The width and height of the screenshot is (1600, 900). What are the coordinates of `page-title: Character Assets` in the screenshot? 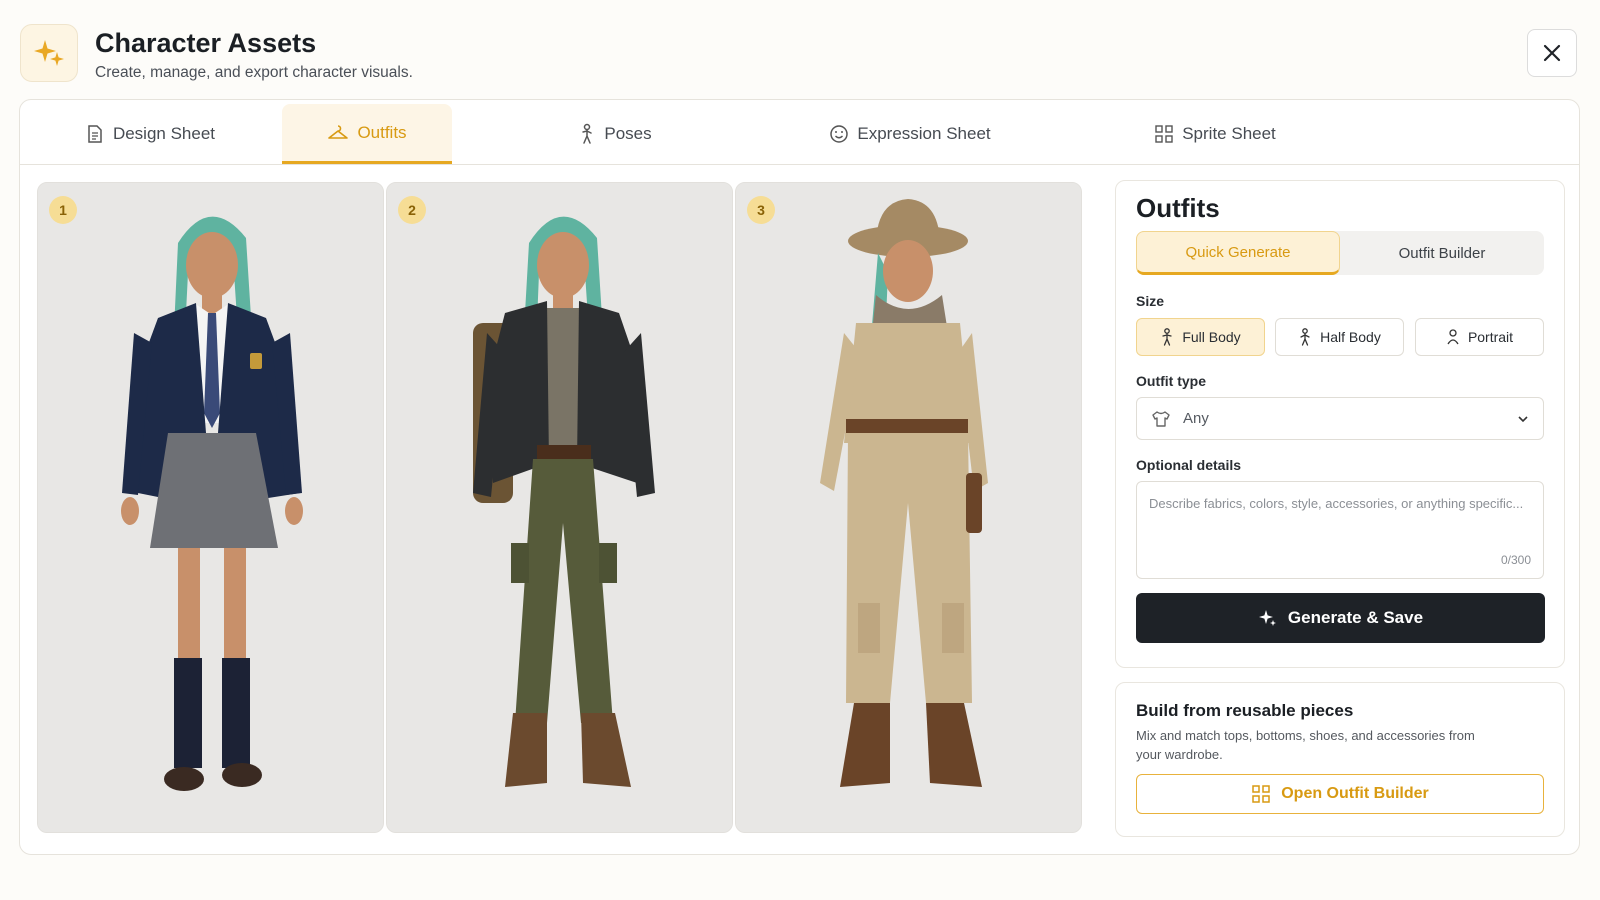 It's located at (206, 43).